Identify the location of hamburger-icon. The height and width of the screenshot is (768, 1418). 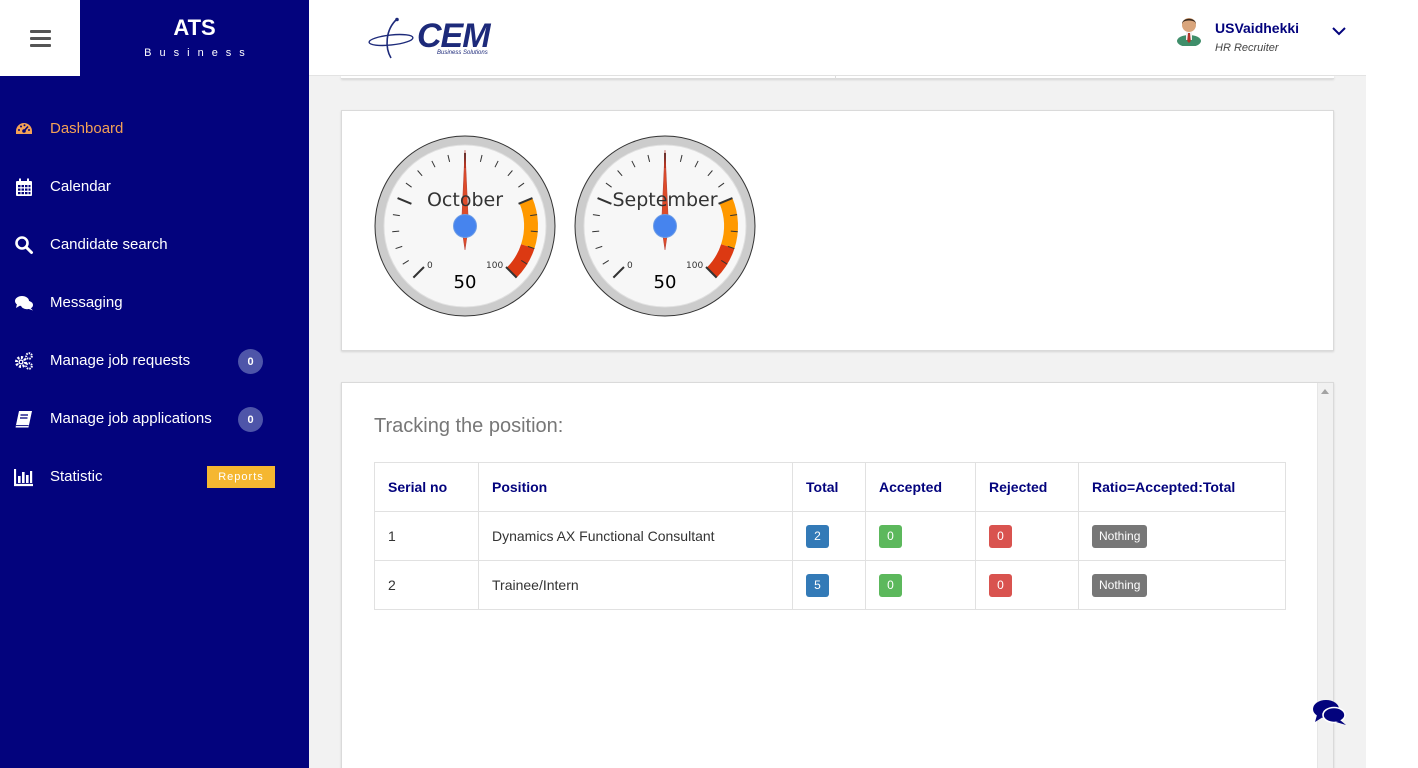
(40, 38).